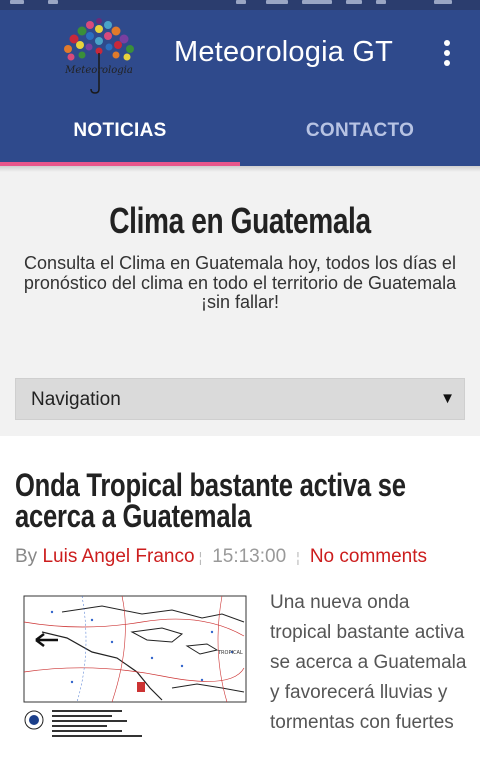 The width and height of the screenshot is (480, 772). I want to click on tab-contacto: CONTACTO, so click(360, 136).